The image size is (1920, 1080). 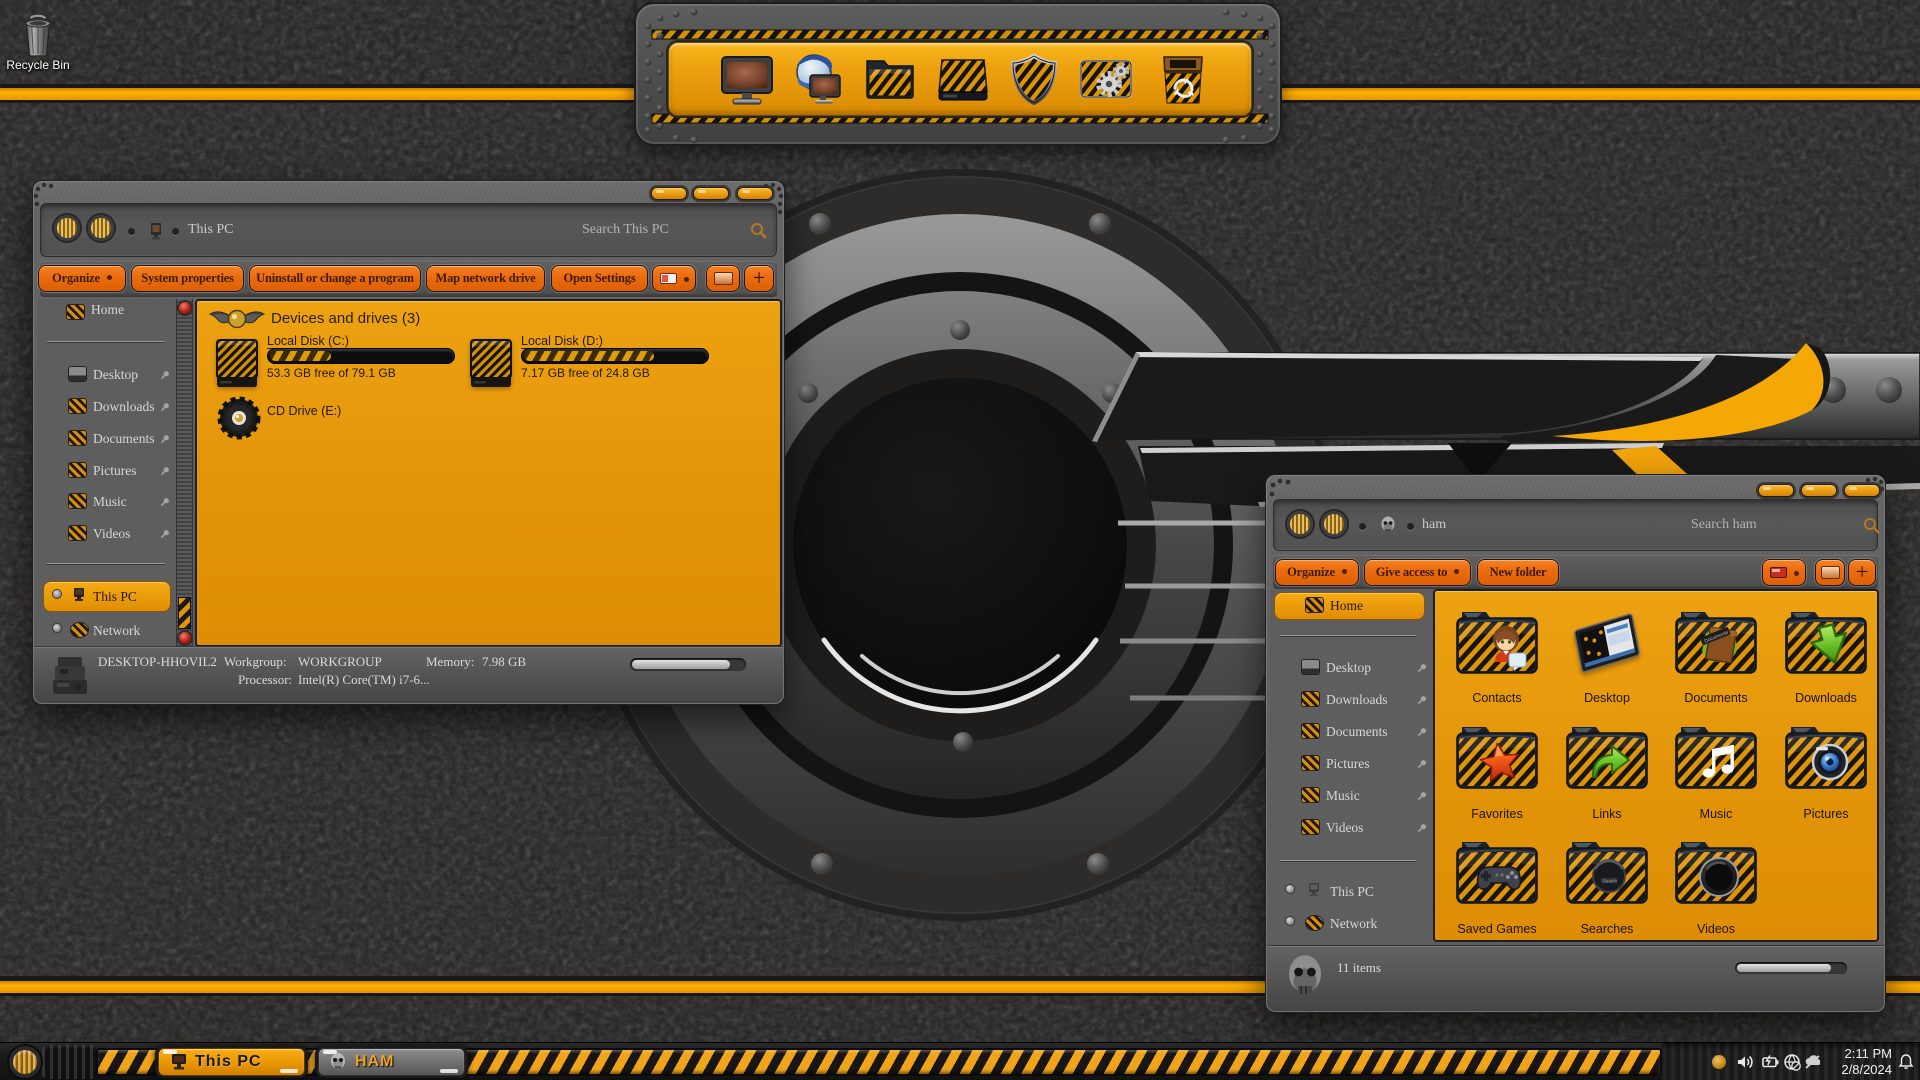 I want to click on svg-text: Search, so click(x=1610, y=881).